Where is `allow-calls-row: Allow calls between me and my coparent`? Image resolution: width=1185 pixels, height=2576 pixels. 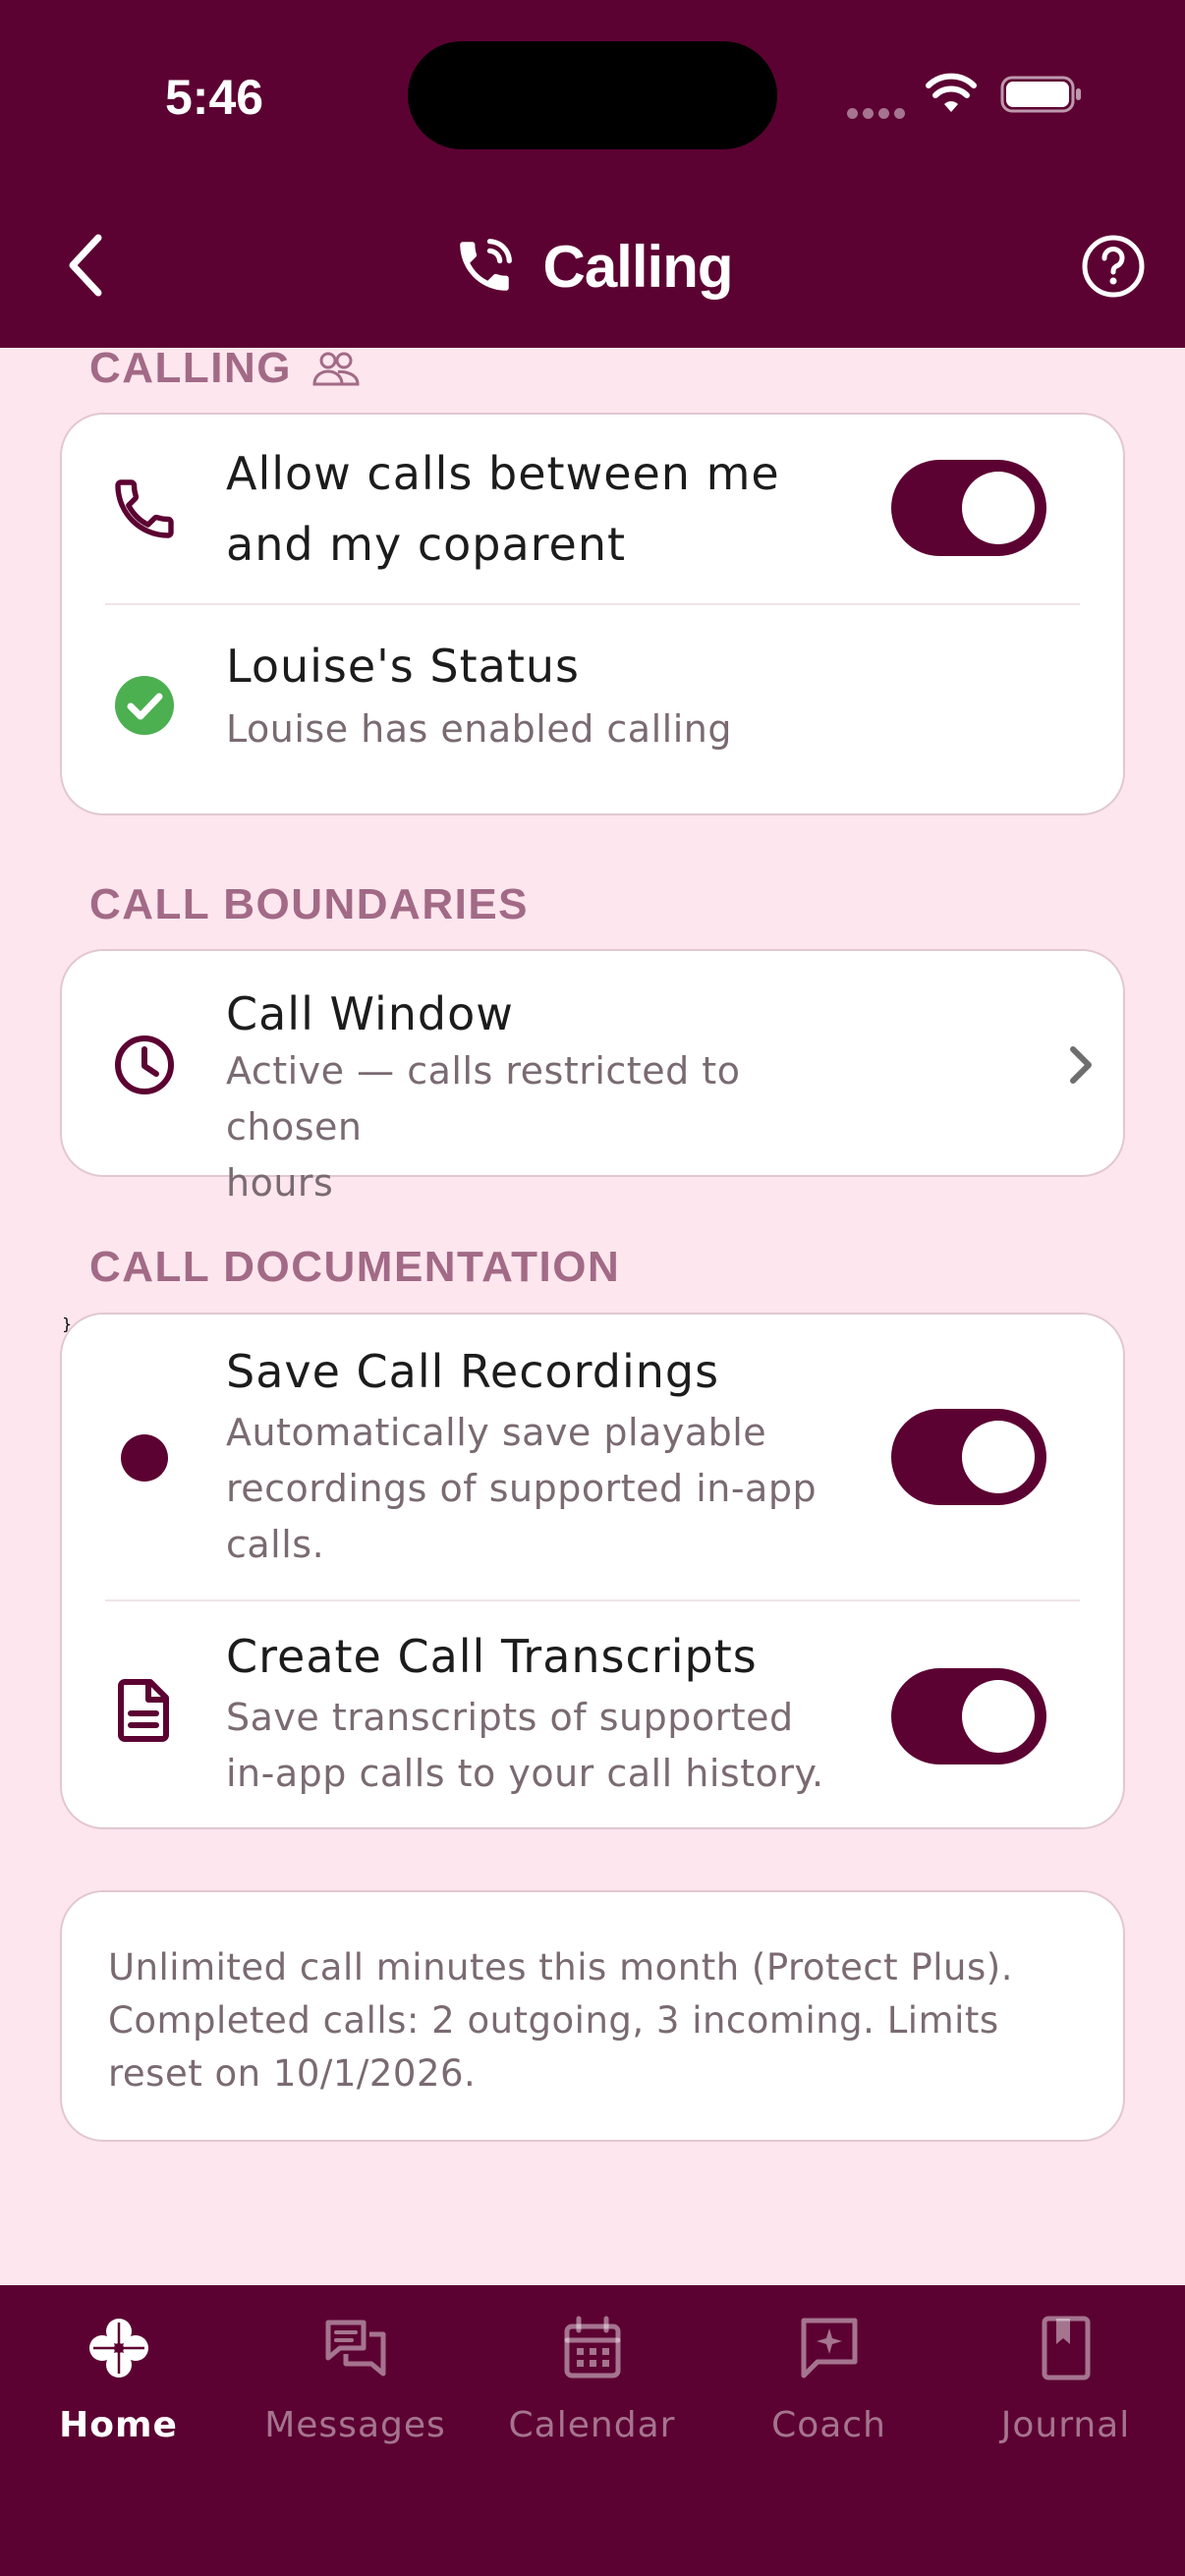
allow-calls-row: Allow calls between me and my coparent is located at coordinates (592, 510).